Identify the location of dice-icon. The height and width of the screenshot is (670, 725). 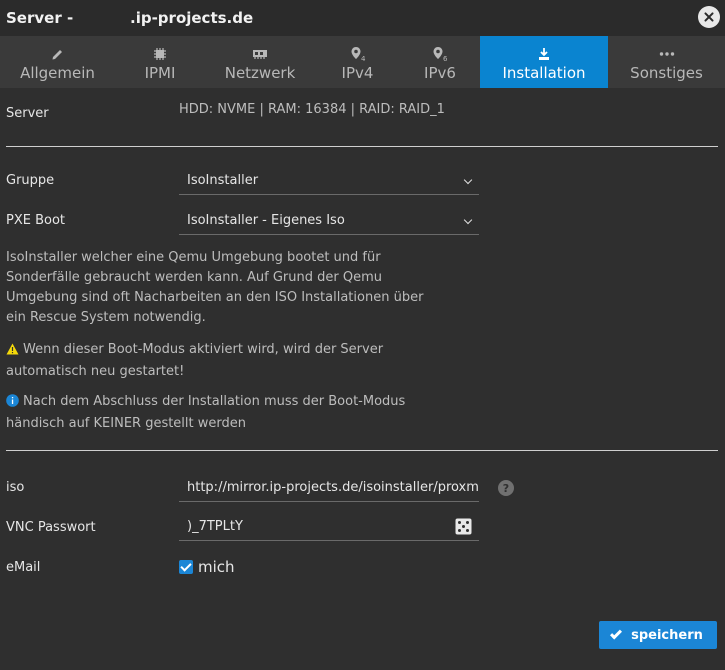
(463, 526).